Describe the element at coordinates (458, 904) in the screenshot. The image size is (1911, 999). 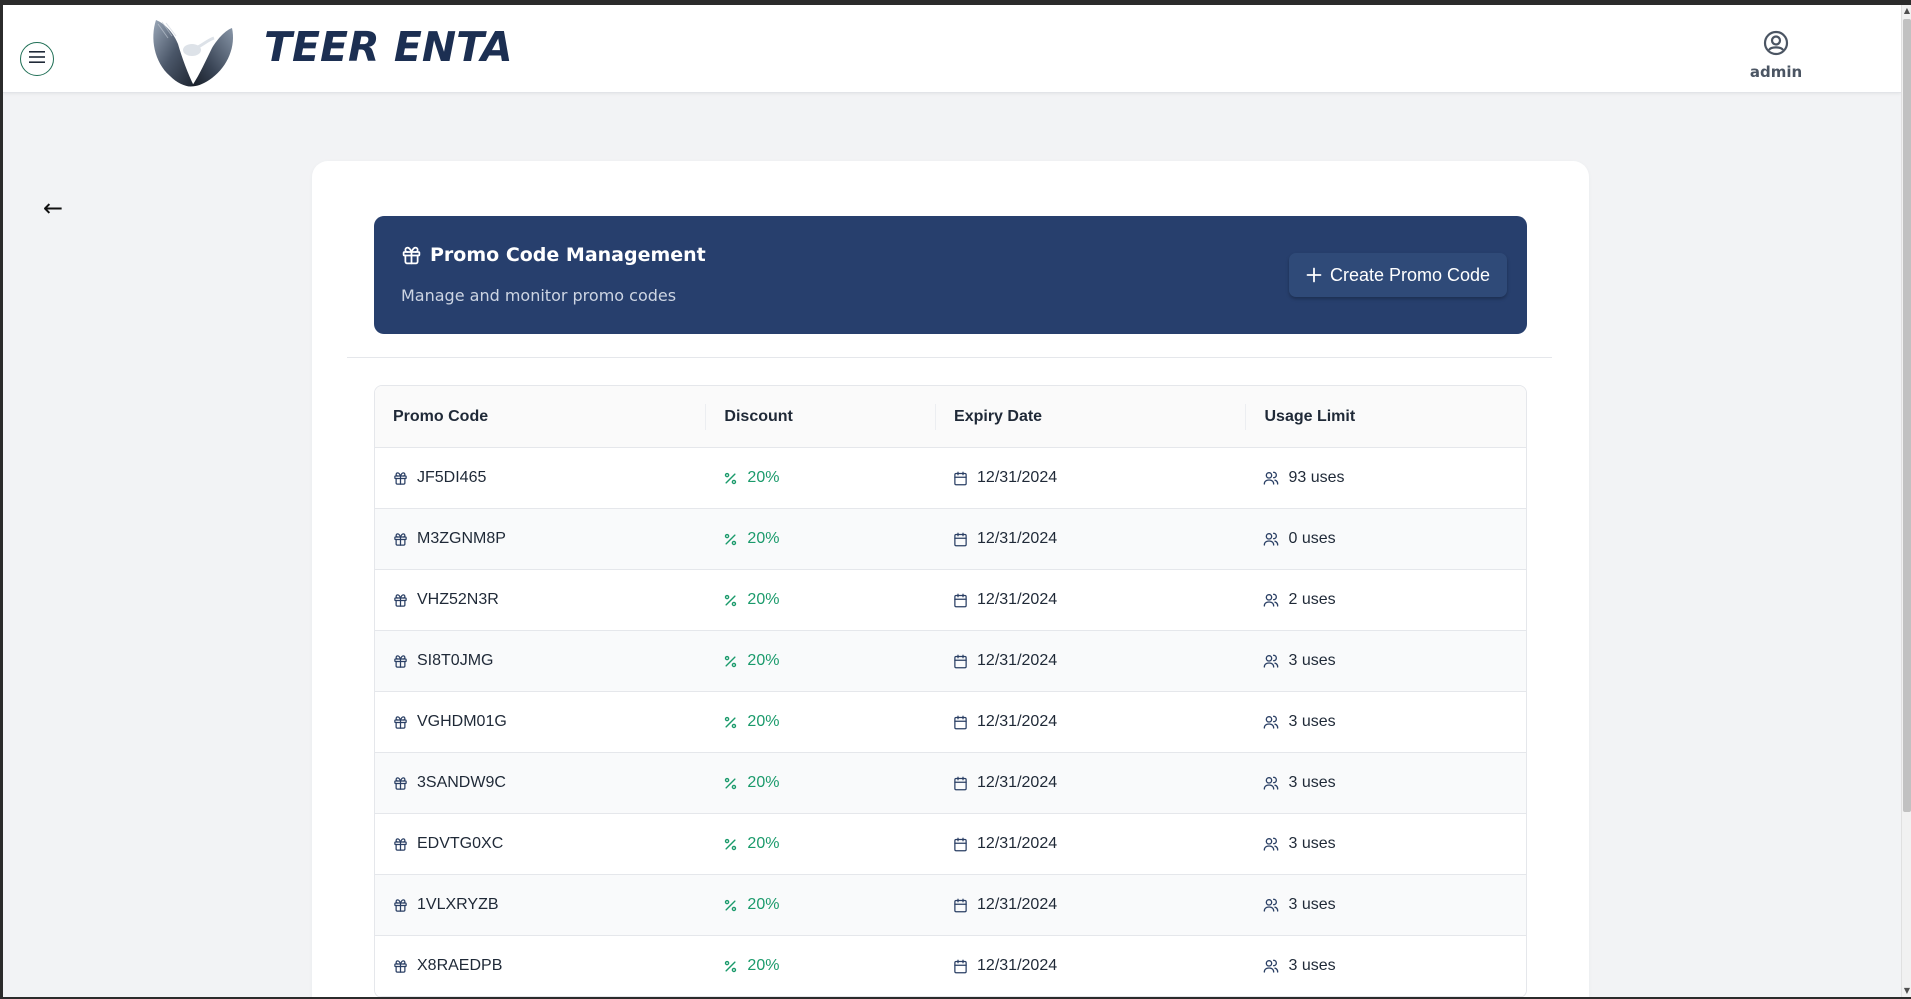
I see `promo-code-cell-text: 1VLXRYZB` at that location.